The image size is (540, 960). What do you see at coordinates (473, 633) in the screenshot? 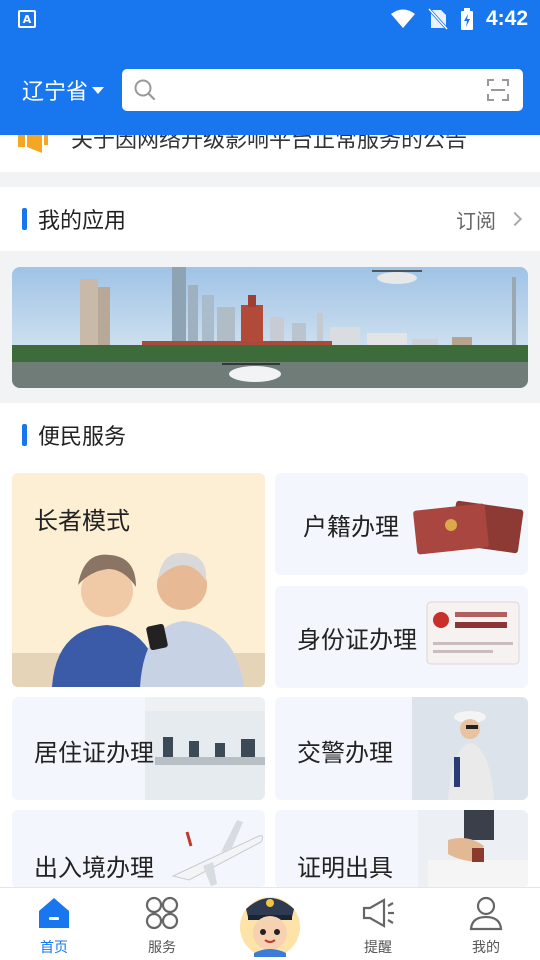
I see `id-card-image` at bounding box center [473, 633].